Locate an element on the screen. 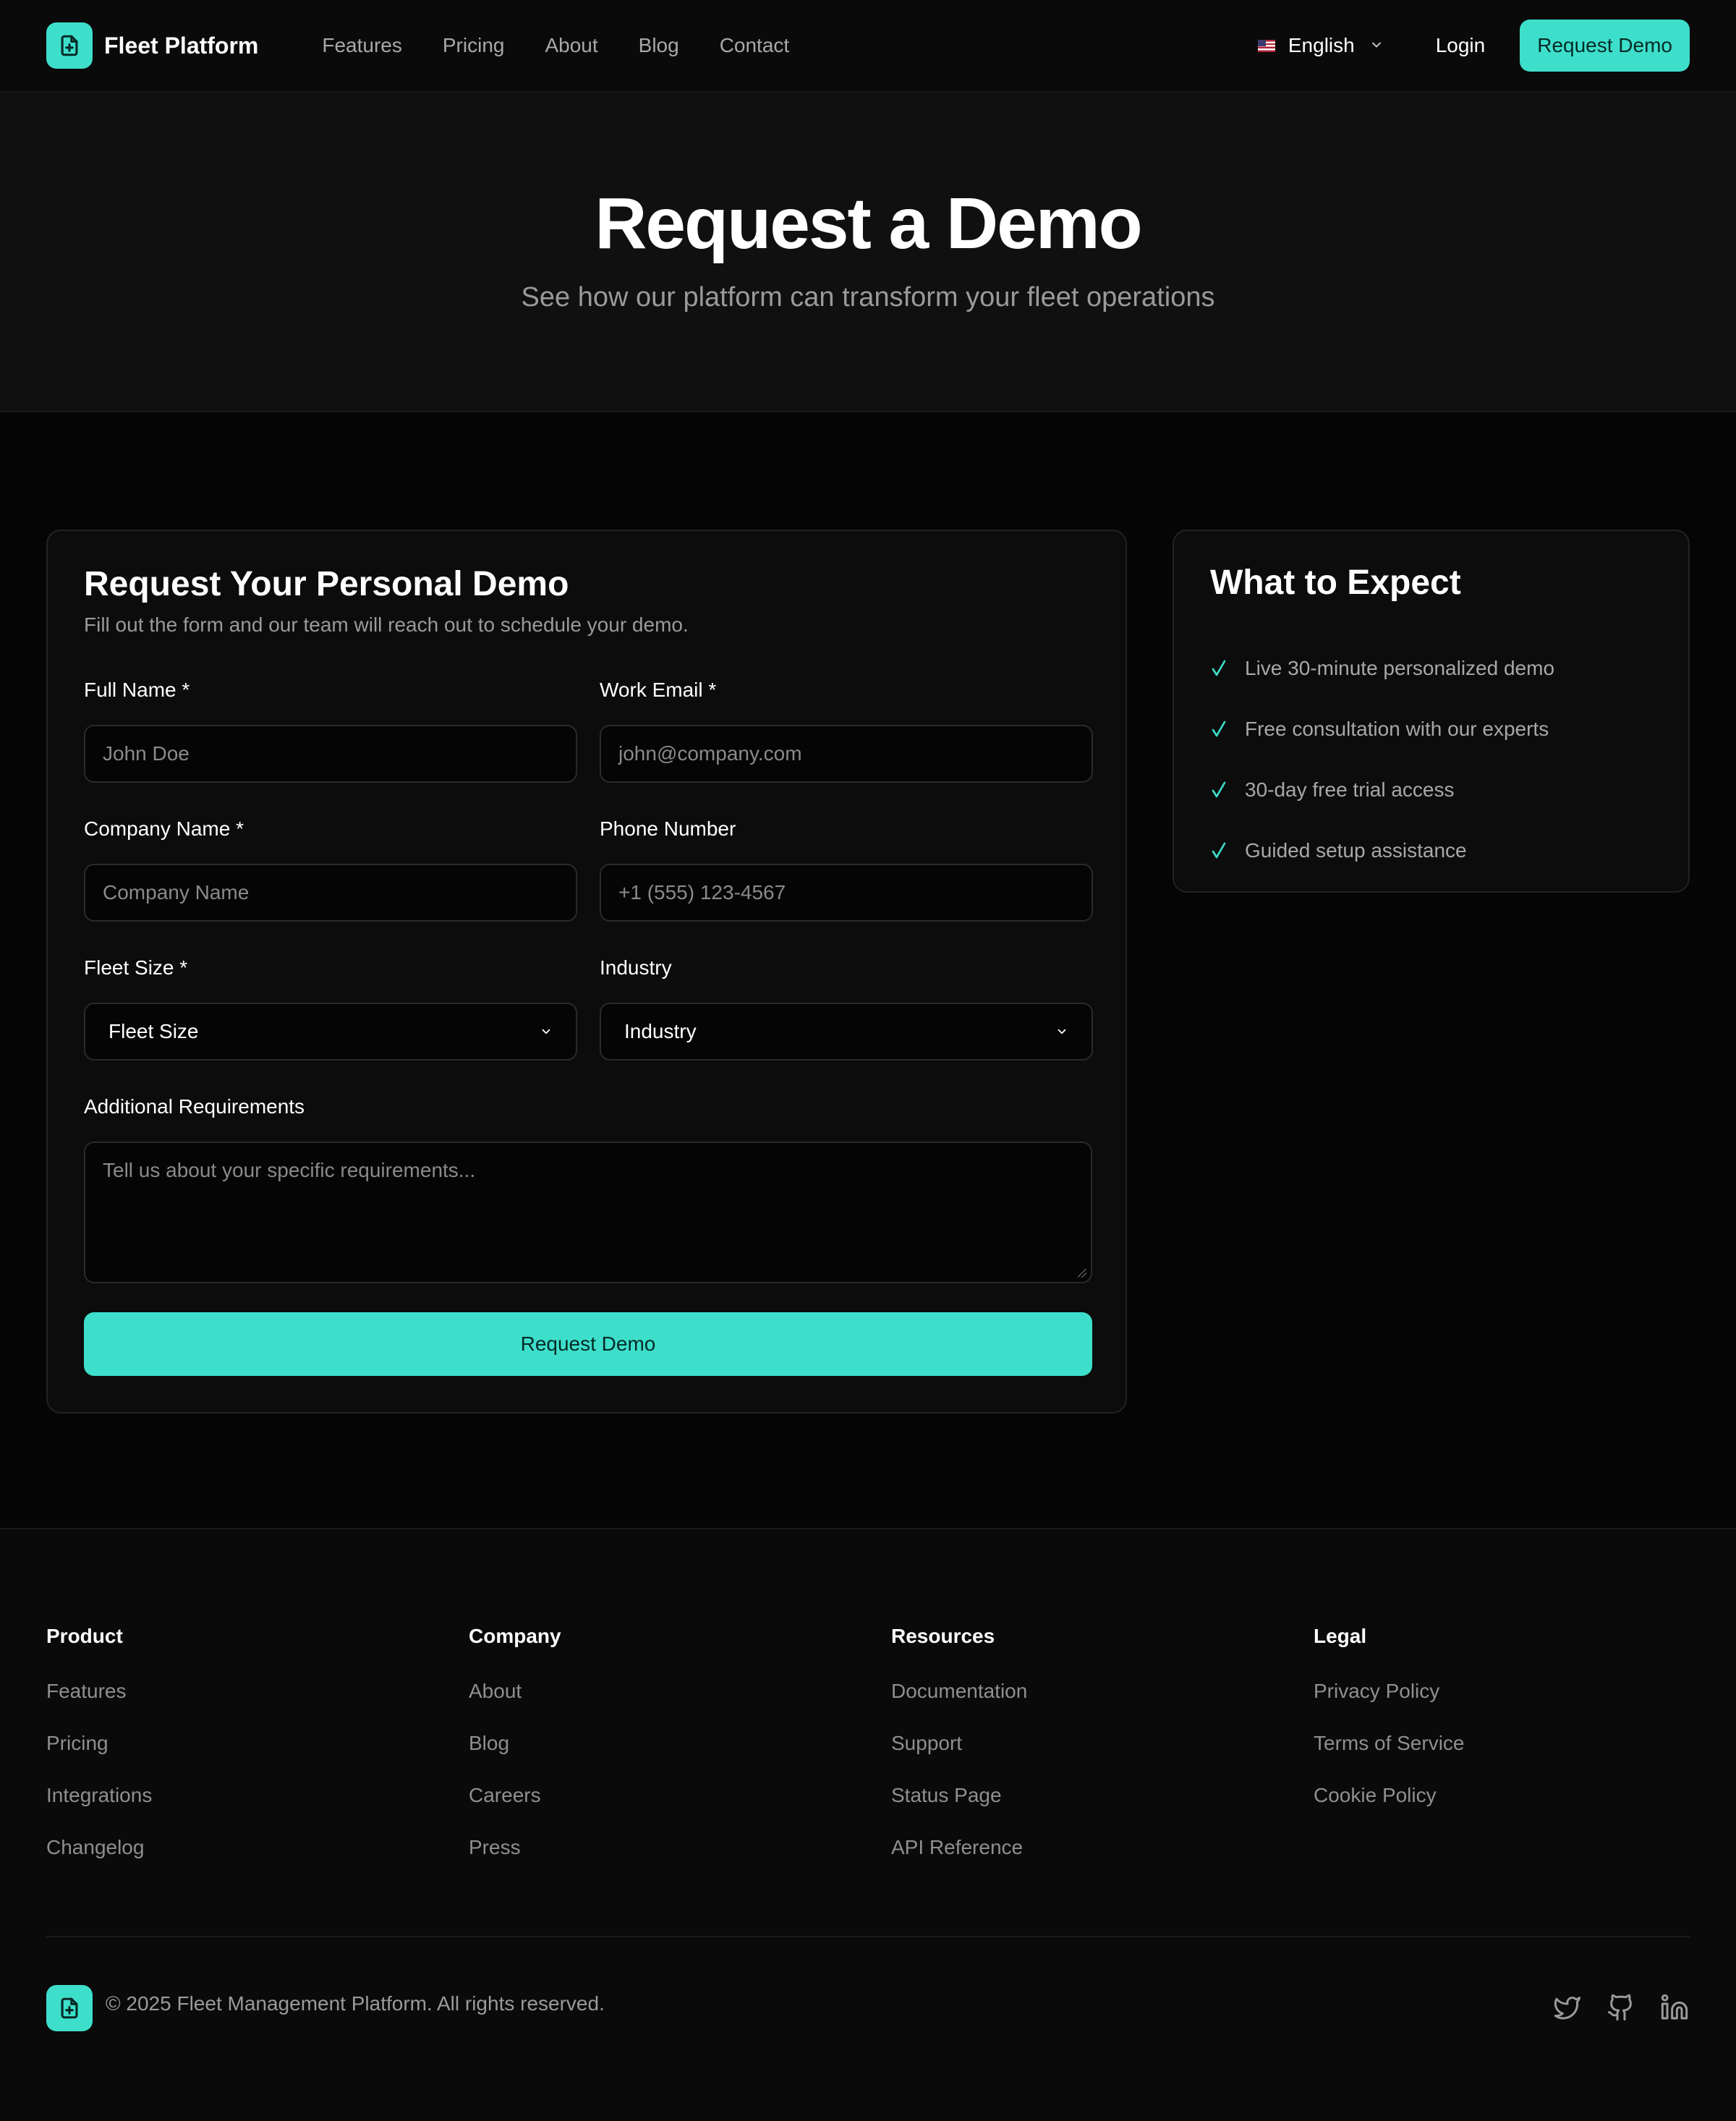 This screenshot has width=1736, height=2121. list-item: Live 30-minute personalized demo is located at coordinates (1382, 668).